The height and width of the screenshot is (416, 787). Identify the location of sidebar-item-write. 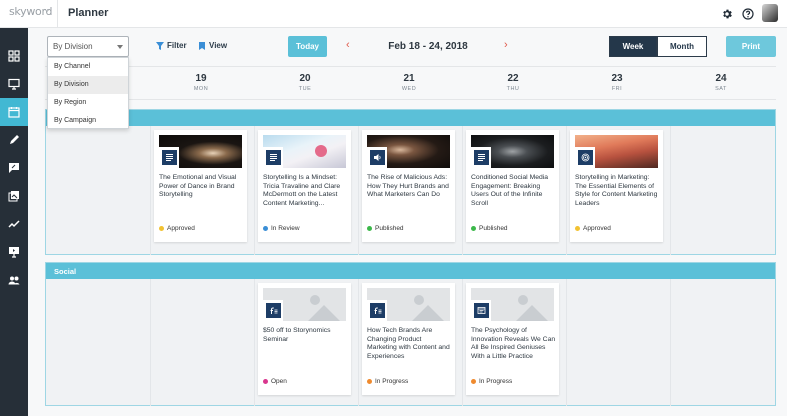
(14, 140).